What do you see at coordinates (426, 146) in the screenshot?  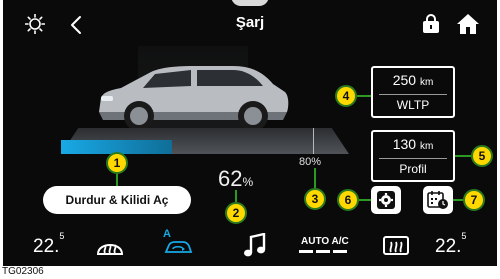 I see `range-profile-unit: km` at bounding box center [426, 146].